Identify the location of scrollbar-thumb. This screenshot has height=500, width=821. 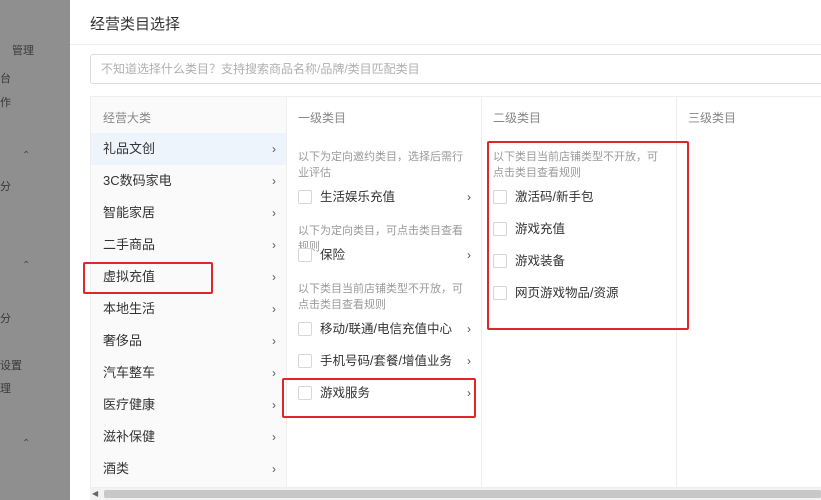
(462, 494).